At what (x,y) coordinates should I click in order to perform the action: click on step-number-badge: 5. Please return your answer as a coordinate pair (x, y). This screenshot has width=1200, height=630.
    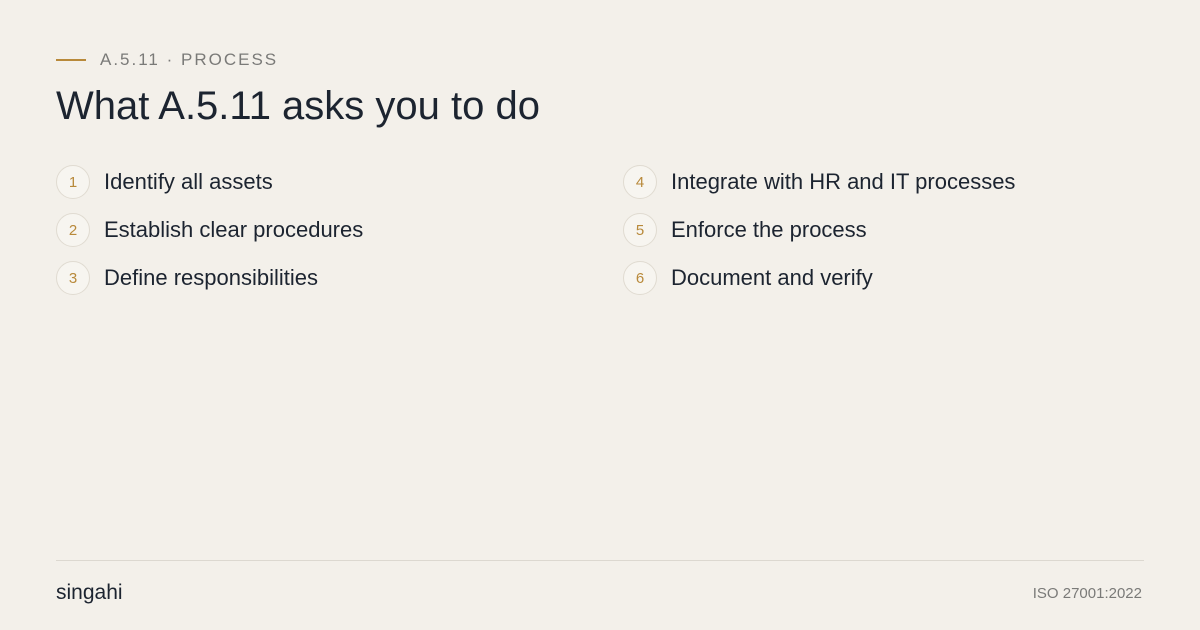
    Looking at the image, I should click on (640, 230).